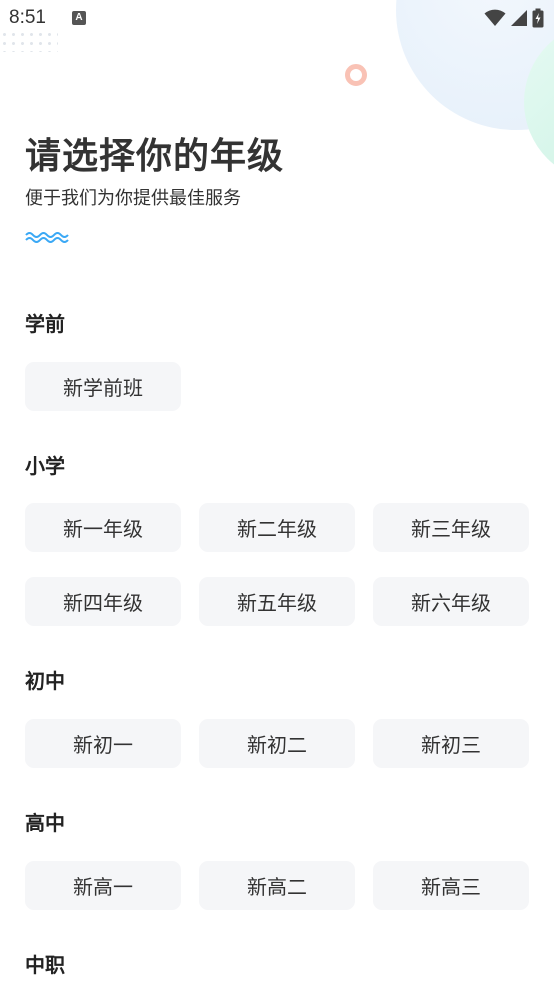 The width and height of the screenshot is (554, 985). I want to click on section-title-senior-high: 高中, so click(45, 823).